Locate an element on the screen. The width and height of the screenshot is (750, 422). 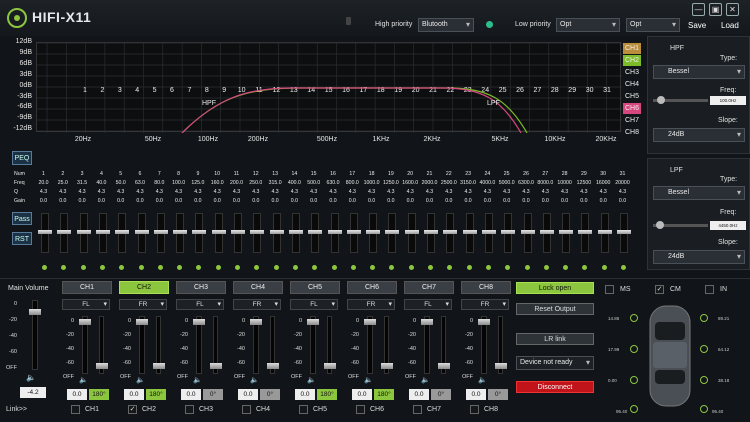
channel-button-ch6: CH6 is located at coordinates (372, 287).